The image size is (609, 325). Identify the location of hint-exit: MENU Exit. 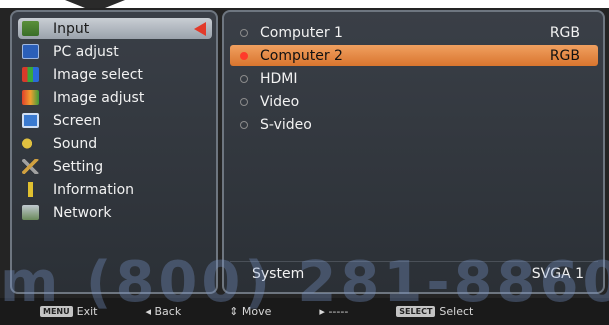
(68, 311).